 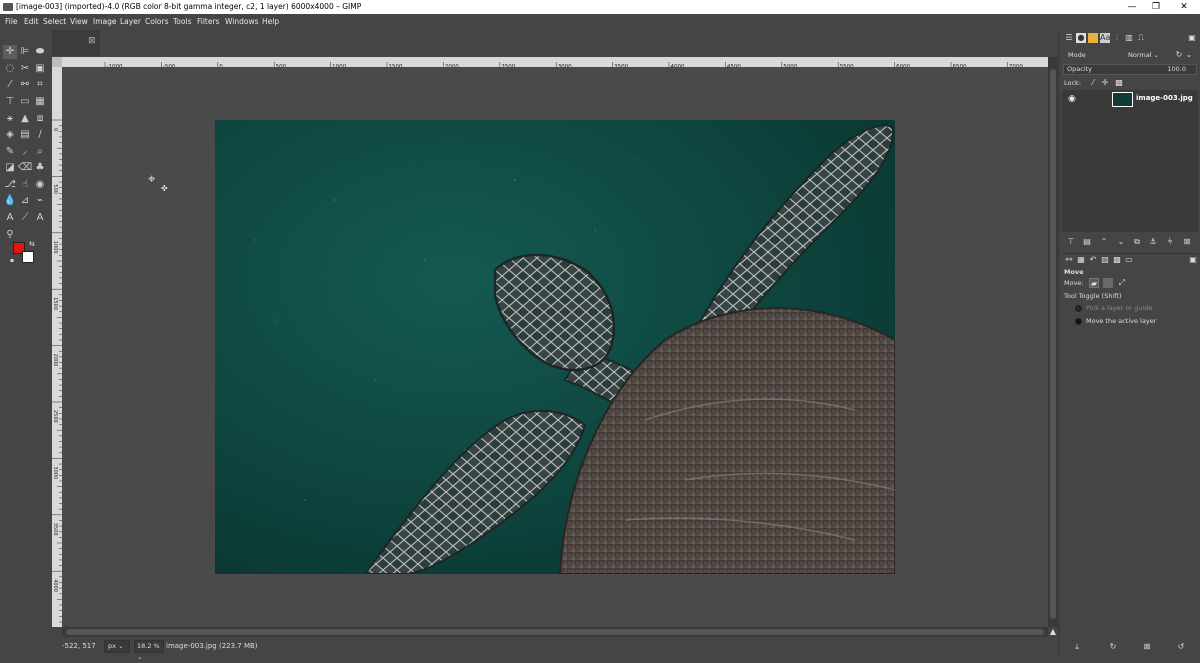 I want to click on dock-menu-icon: ☰, so click(x=1069, y=38).